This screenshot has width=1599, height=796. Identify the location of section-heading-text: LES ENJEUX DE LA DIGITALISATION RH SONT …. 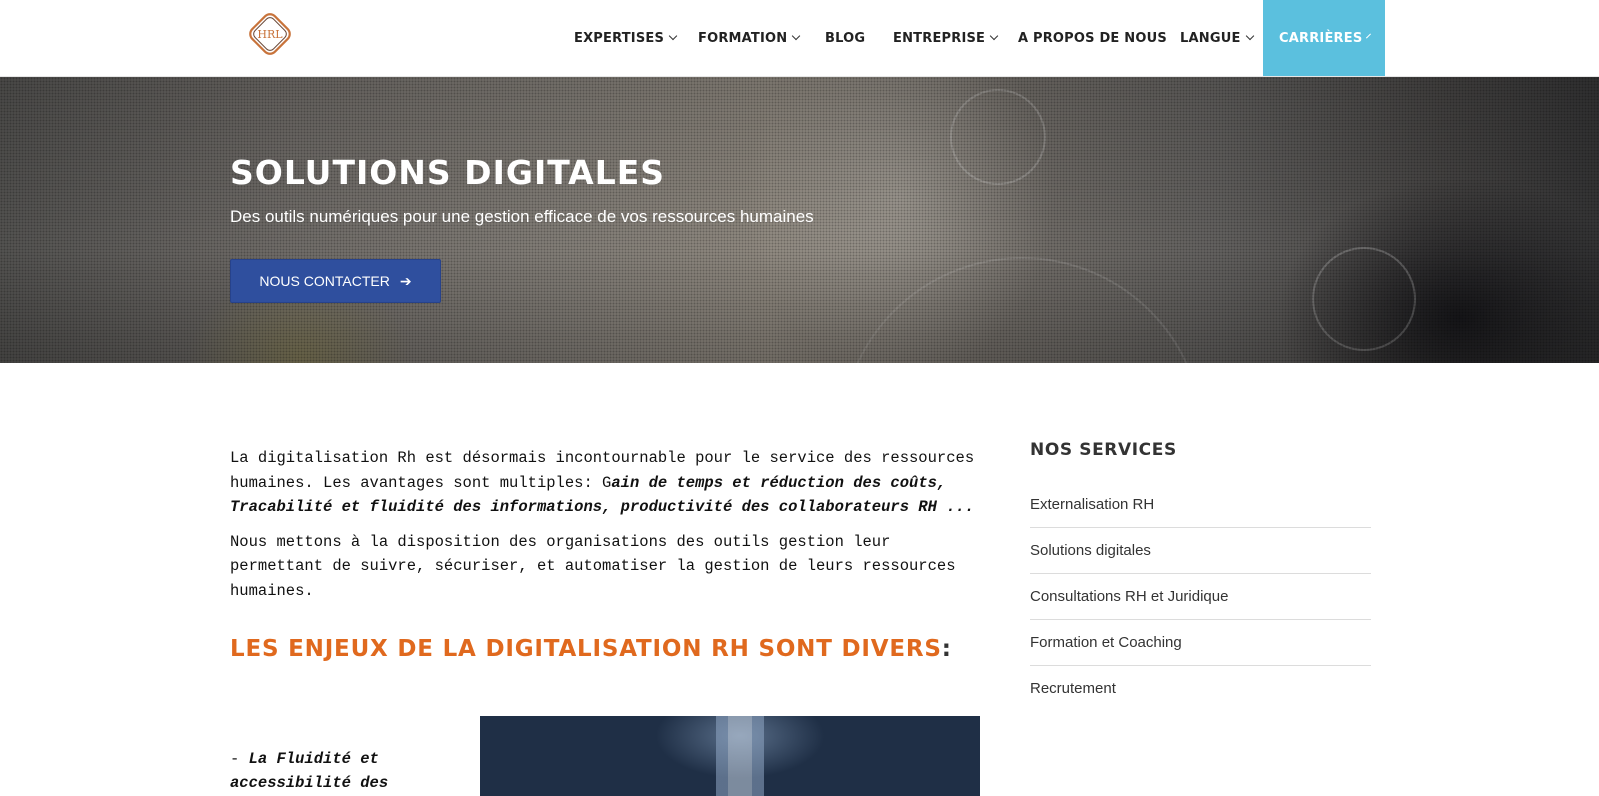
(586, 649).